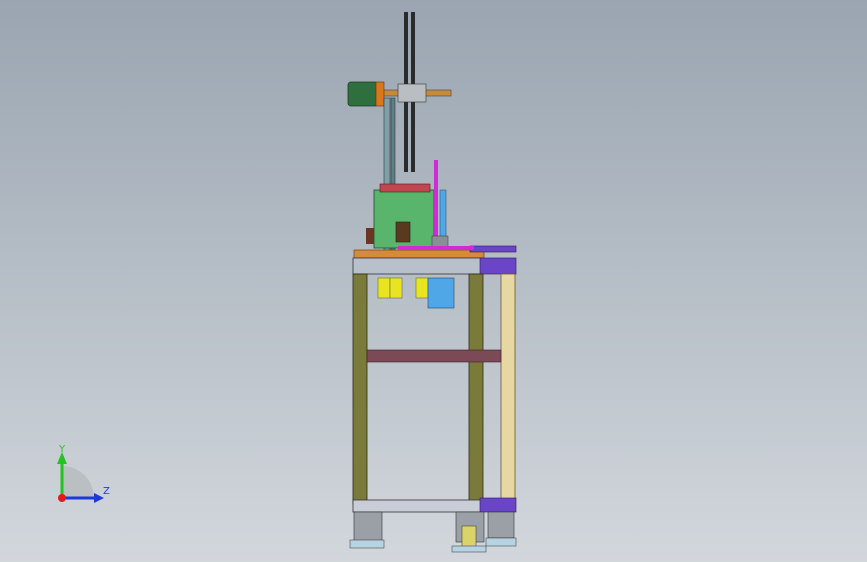 The image size is (867, 562). I want to click on reel-hub, so click(412, 93).